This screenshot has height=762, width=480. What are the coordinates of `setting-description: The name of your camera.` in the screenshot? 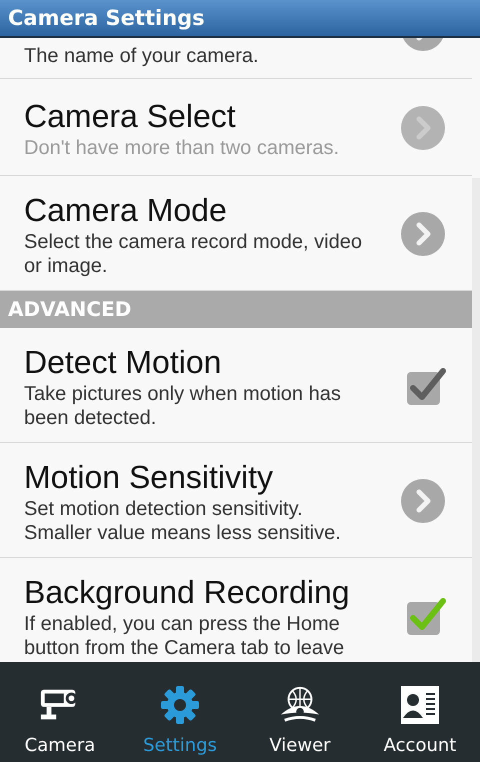 It's located at (142, 56).